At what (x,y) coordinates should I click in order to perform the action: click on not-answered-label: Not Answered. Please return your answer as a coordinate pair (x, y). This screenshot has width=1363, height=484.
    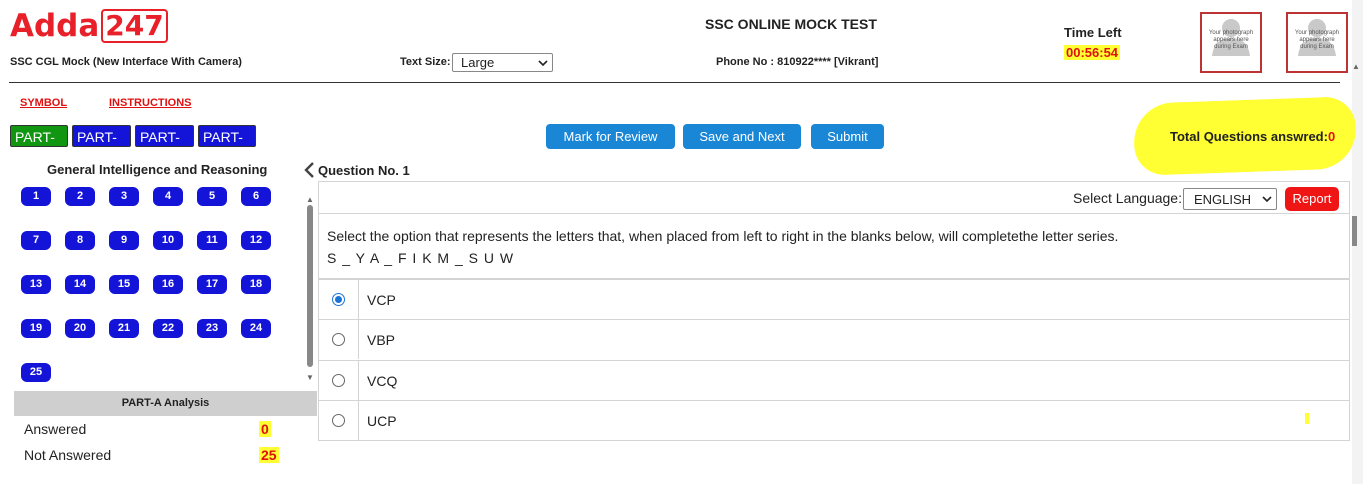
    Looking at the image, I should click on (68, 455).